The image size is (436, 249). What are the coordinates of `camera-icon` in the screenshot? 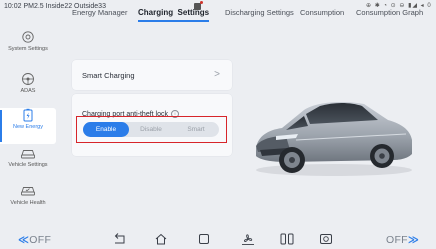 It's located at (326, 239).